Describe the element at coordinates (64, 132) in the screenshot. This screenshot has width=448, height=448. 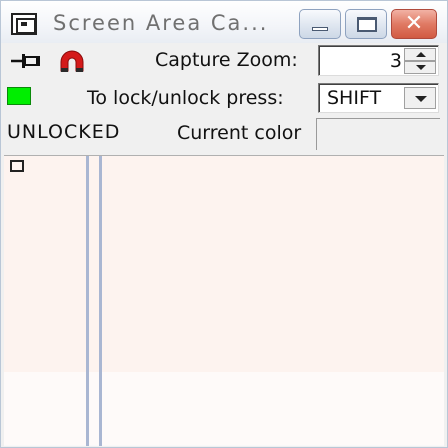
I see `lock-status-text: UNLOCKED` at that location.